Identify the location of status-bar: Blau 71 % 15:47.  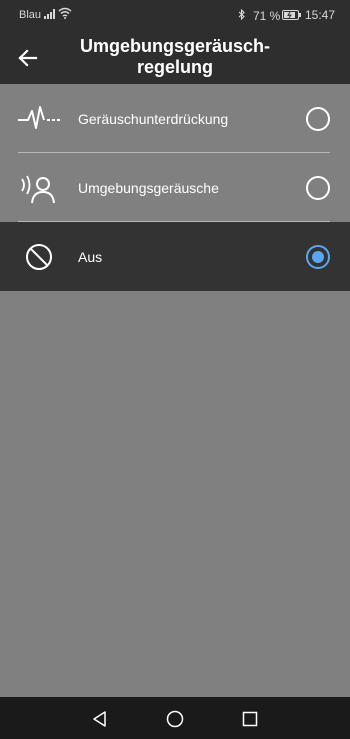
(175, 15).